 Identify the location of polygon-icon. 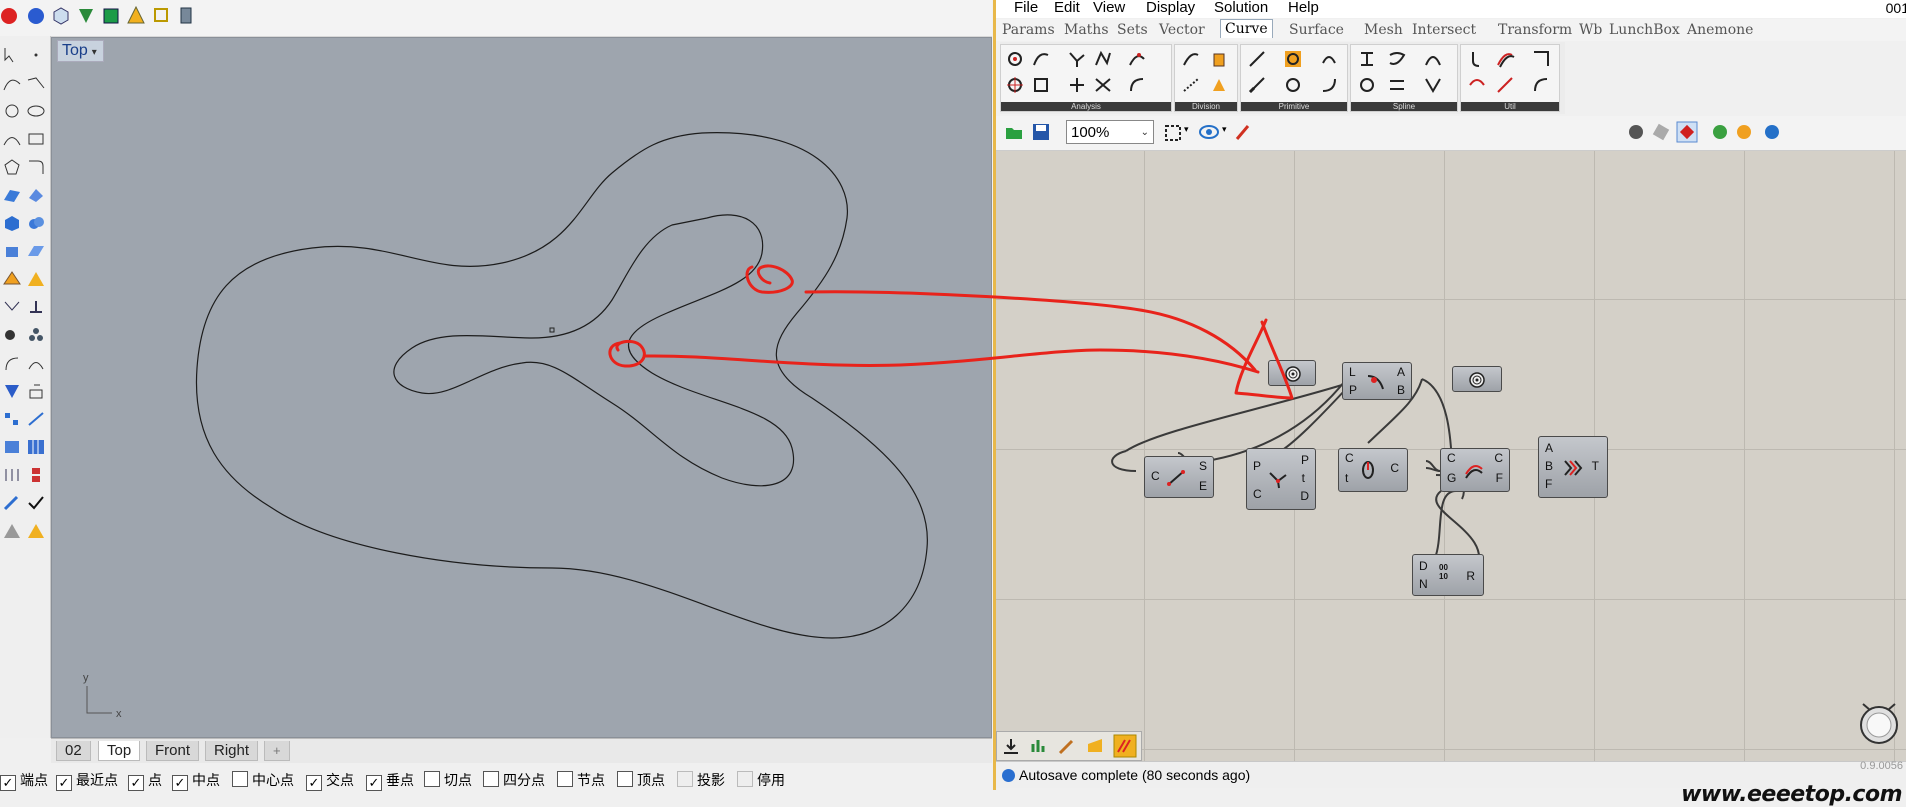
(12, 167).